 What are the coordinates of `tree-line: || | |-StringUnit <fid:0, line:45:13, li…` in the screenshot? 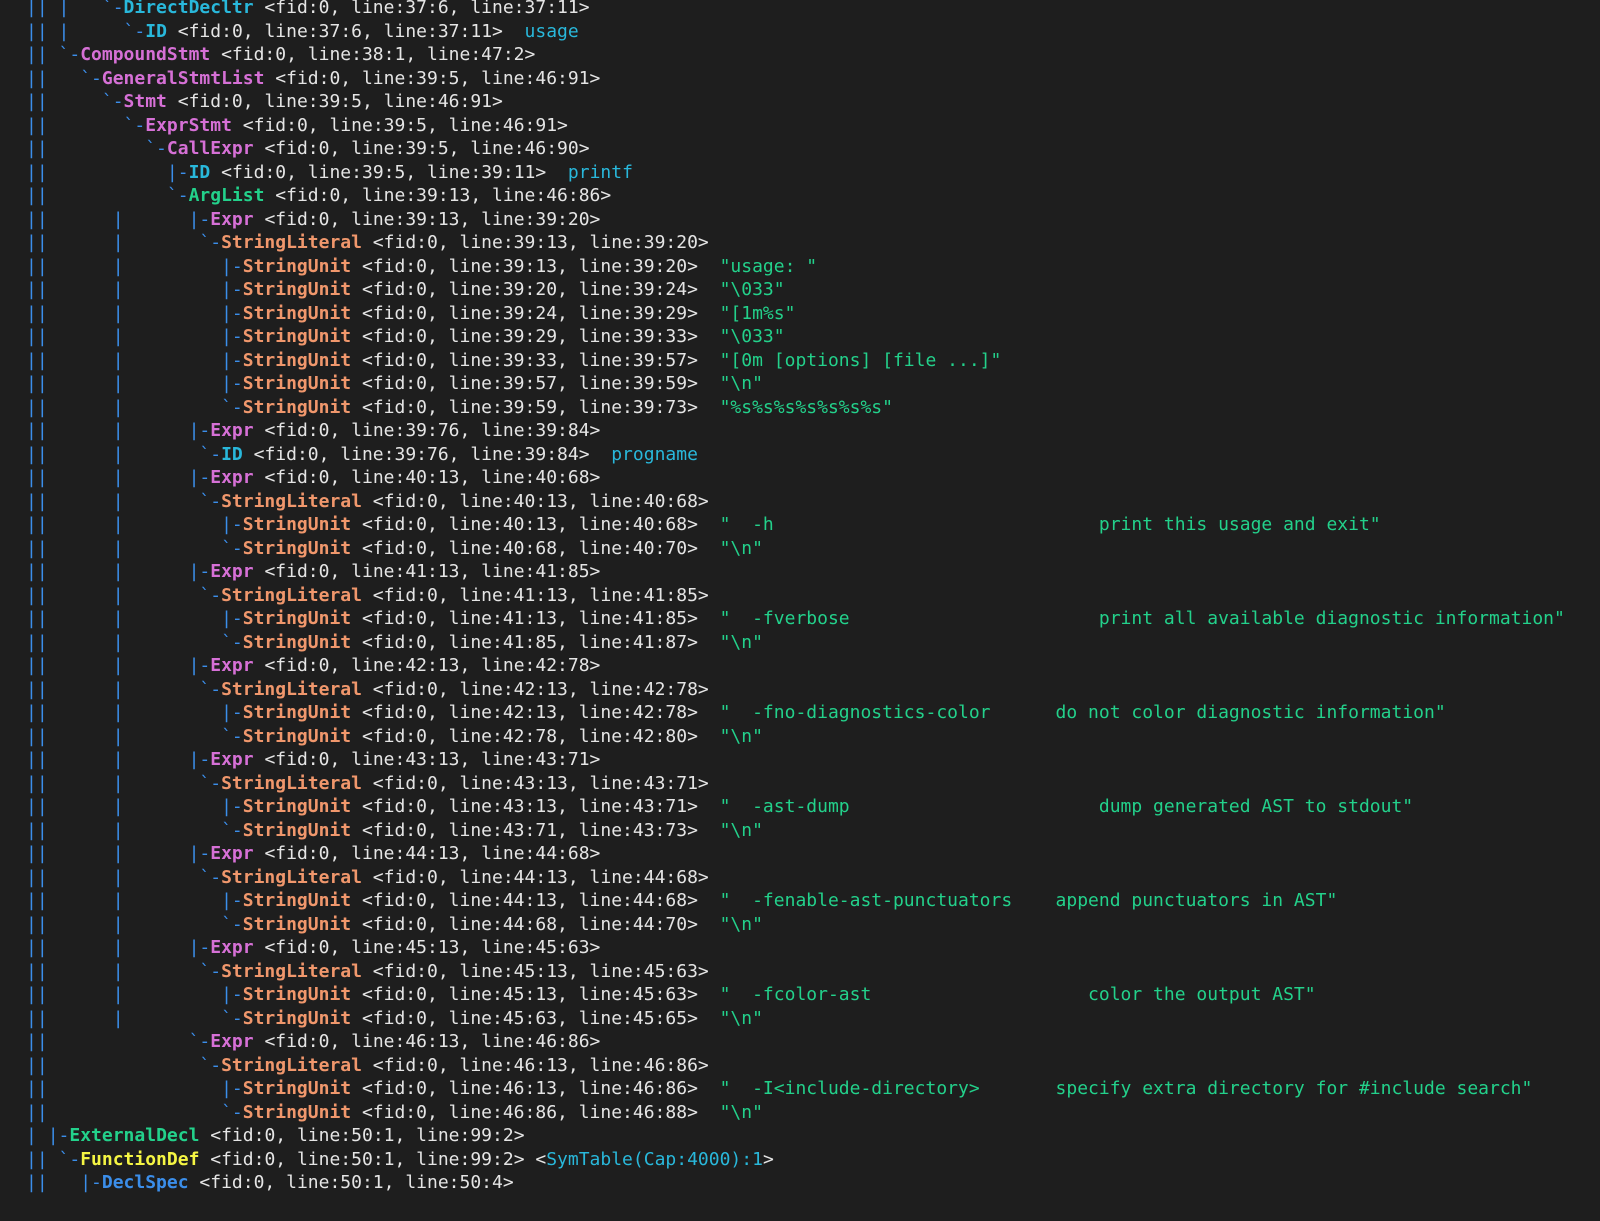 It's located at (671, 995).